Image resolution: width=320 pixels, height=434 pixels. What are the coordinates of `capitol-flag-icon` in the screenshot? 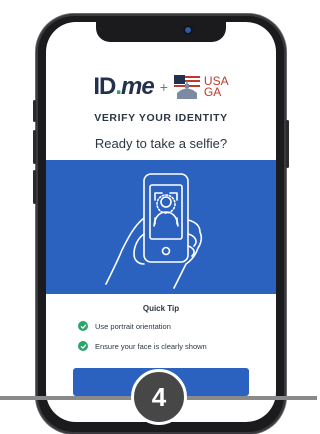 It's located at (186, 87).